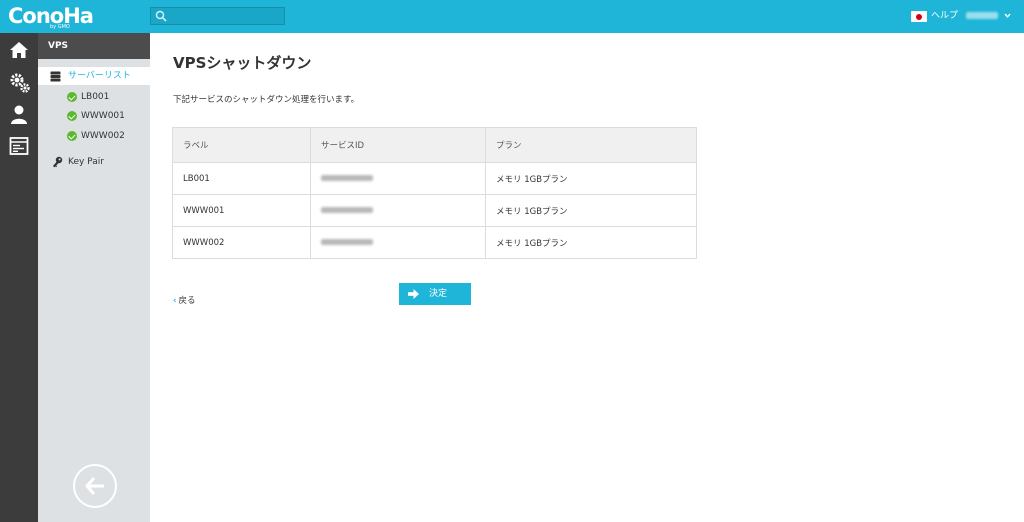 The width and height of the screenshot is (1024, 522). I want to click on server-icon, so click(55, 76).